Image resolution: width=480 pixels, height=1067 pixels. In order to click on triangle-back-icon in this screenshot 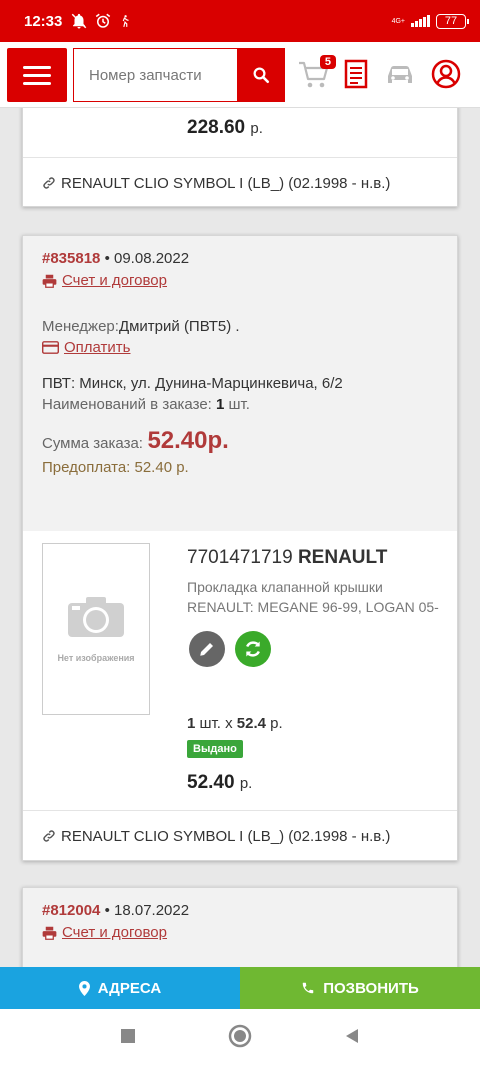, I will do `click(352, 1035)`.